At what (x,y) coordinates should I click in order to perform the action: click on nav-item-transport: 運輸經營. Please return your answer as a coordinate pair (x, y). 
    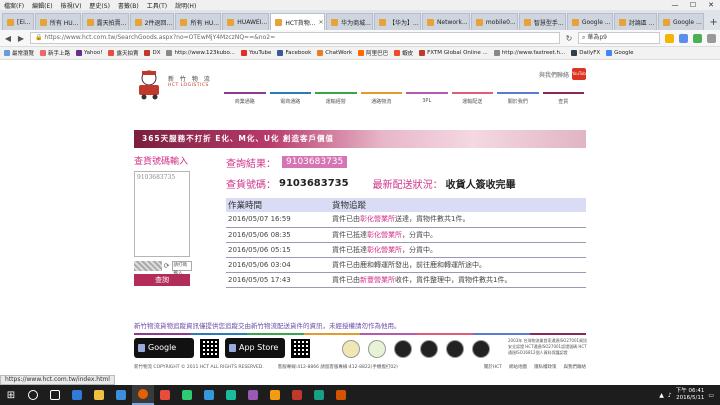
    Looking at the image, I should click on (336, 98).